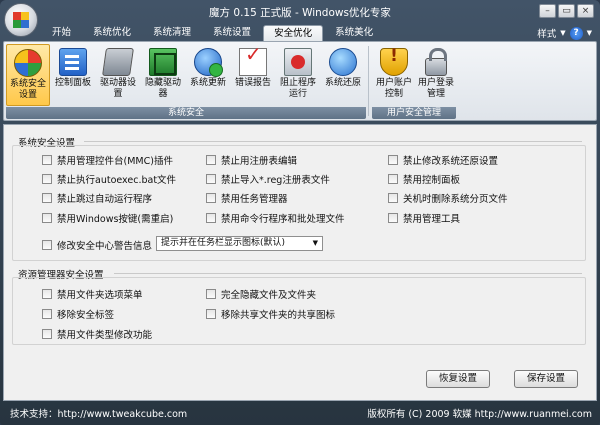 Image resolution: width=600 pixels, height=425 pixels. What do you see at coordinates (118, 62) in the screenshot?
I see `drive-icon` at bounding box center [118, 62].